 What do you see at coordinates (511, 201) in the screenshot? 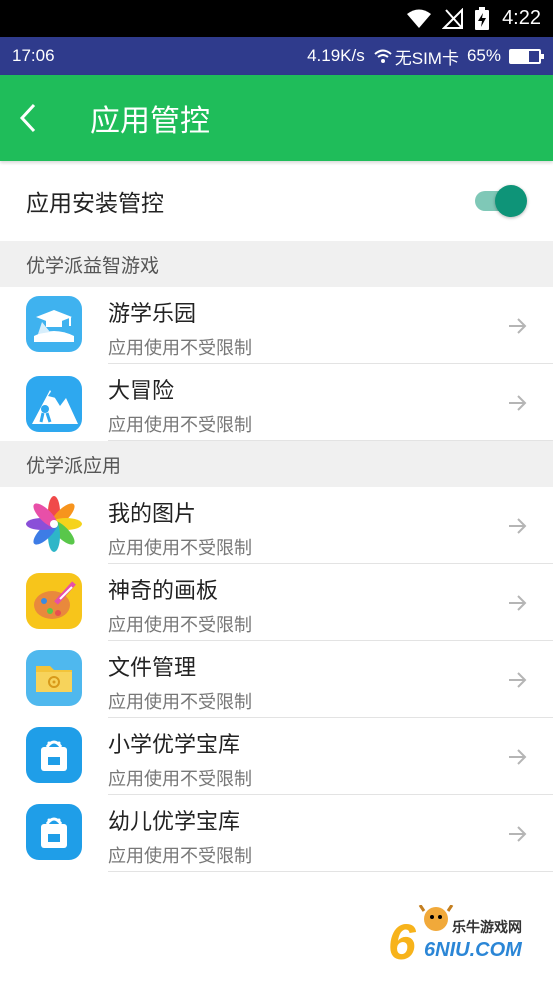
I see `toggle-thumb` at bounding box center [511, 201].